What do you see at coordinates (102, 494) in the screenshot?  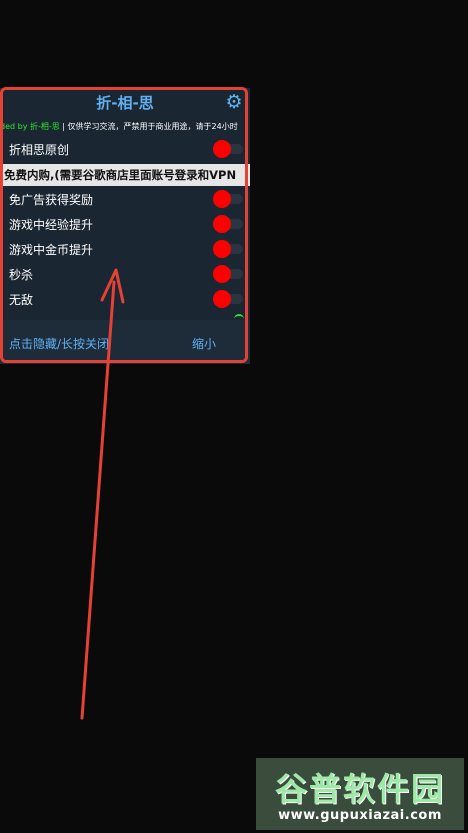 I see `annotation-arrow` at bounding box center [102, 494].